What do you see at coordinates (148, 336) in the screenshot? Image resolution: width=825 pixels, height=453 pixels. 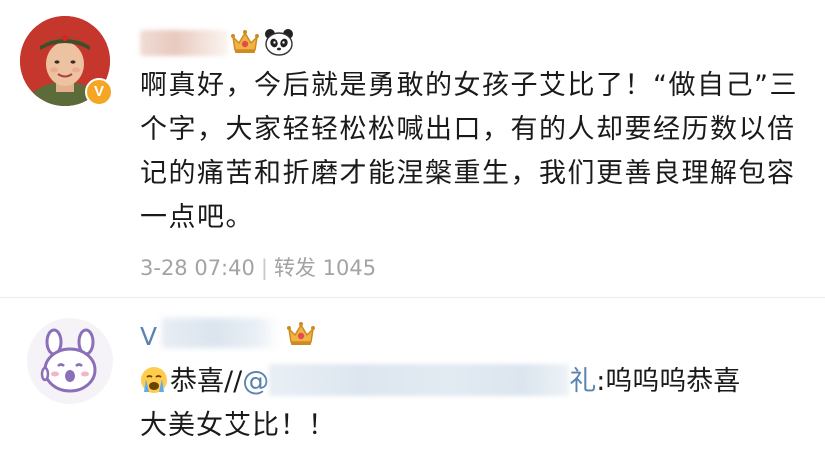 I see `reply-v-prefix: V` at bounding box center [148, 336].